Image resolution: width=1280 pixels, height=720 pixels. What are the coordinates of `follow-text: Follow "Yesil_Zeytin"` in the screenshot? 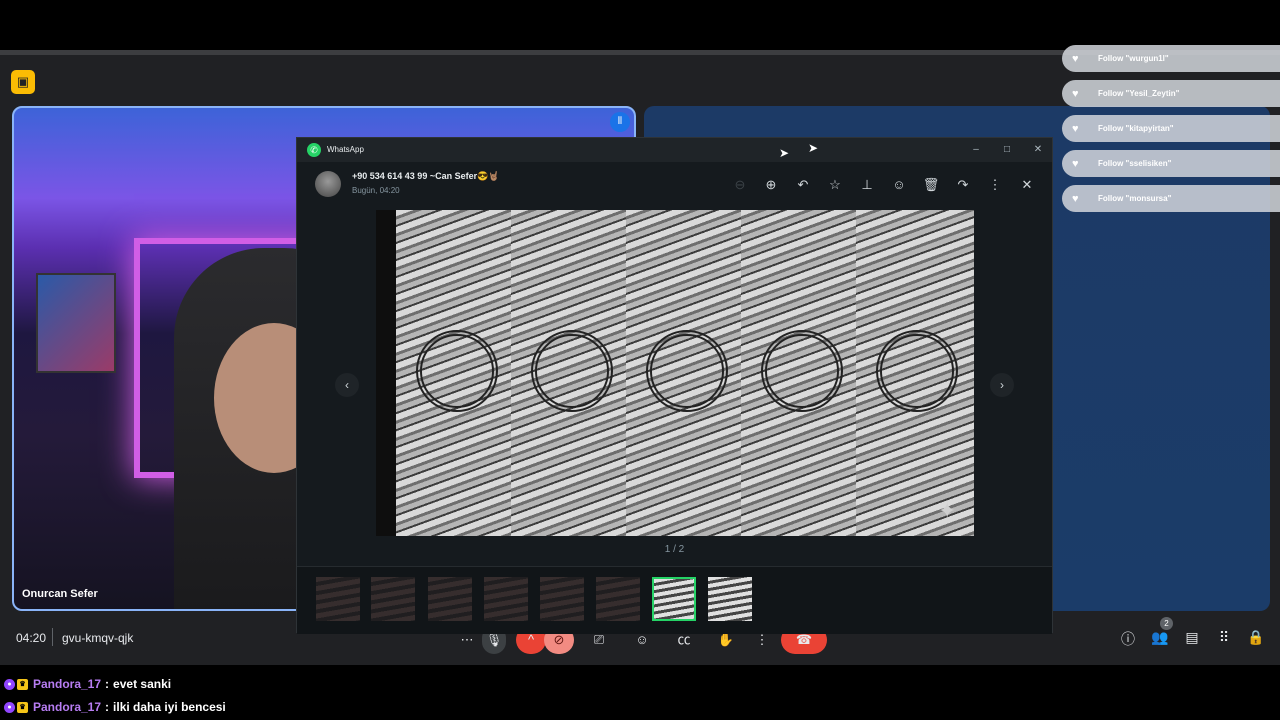 It's located at (1139, 93).